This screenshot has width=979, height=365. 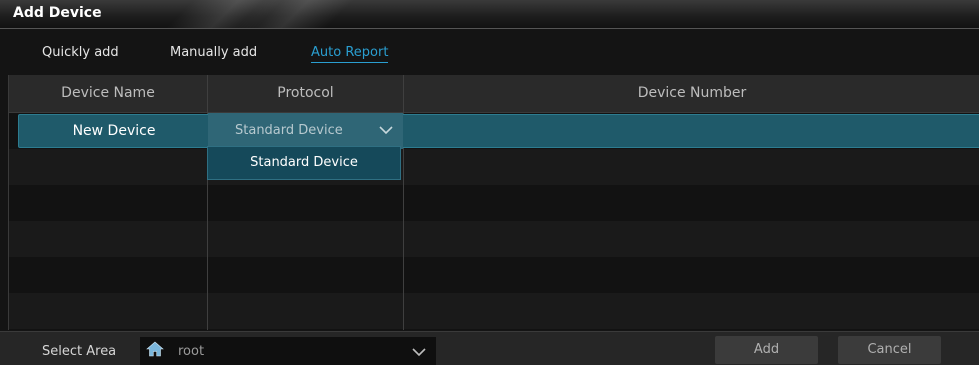 What do you see at coordinates (691, 93) in the screenshot?
I see `column-header-device-number: Device Number` at bounding box center [691, 93].